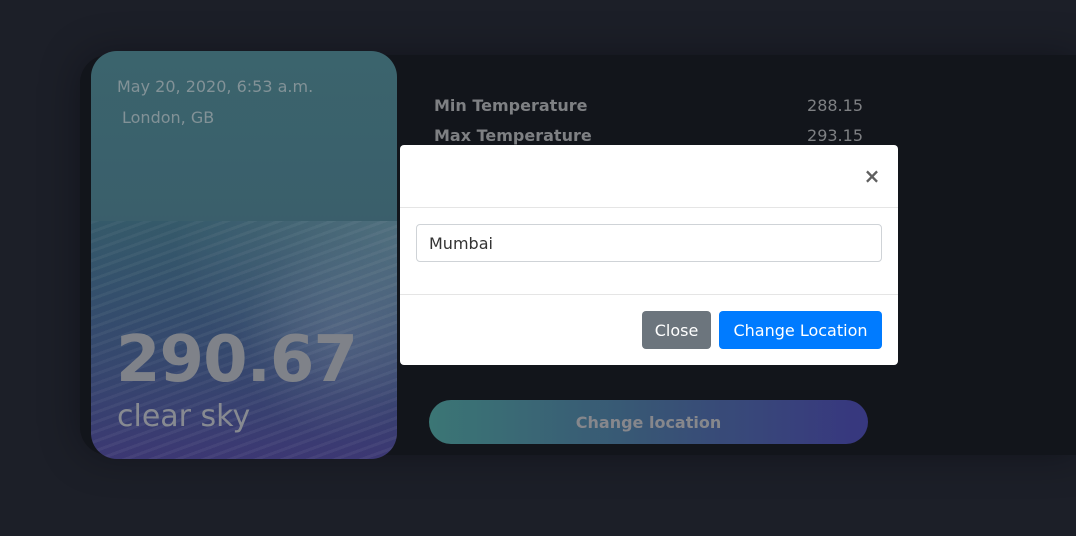 This screenshot has width=1076, height=536. I want to click on change-location-submit-button: Change Location, so click(800, 330).